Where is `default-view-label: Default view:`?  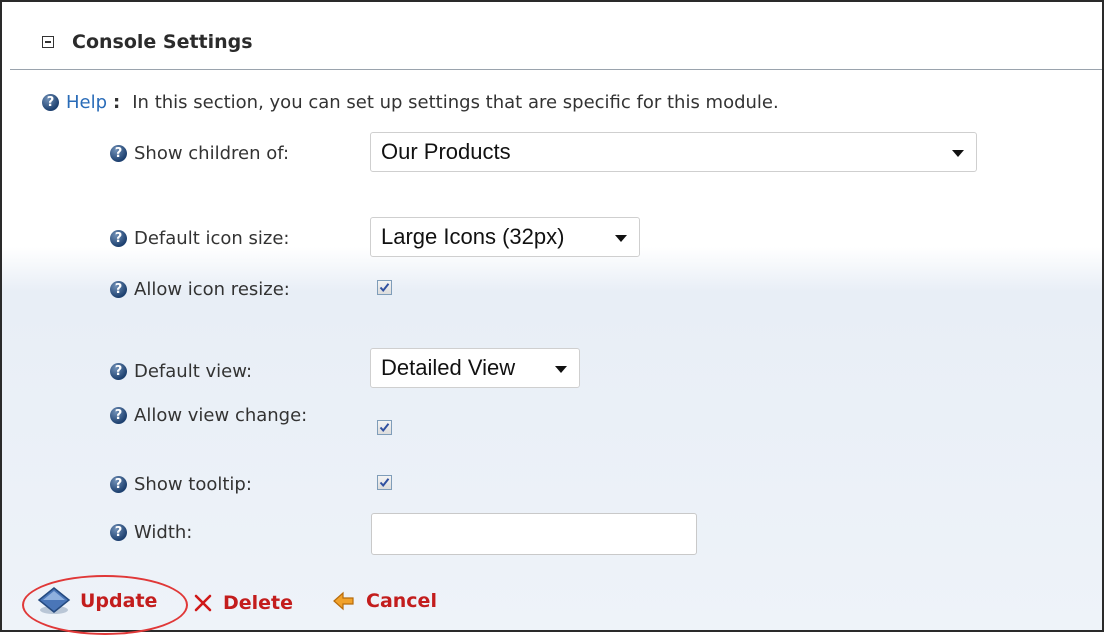
default-view-label: Default view: is located at coordinates (193, 371).